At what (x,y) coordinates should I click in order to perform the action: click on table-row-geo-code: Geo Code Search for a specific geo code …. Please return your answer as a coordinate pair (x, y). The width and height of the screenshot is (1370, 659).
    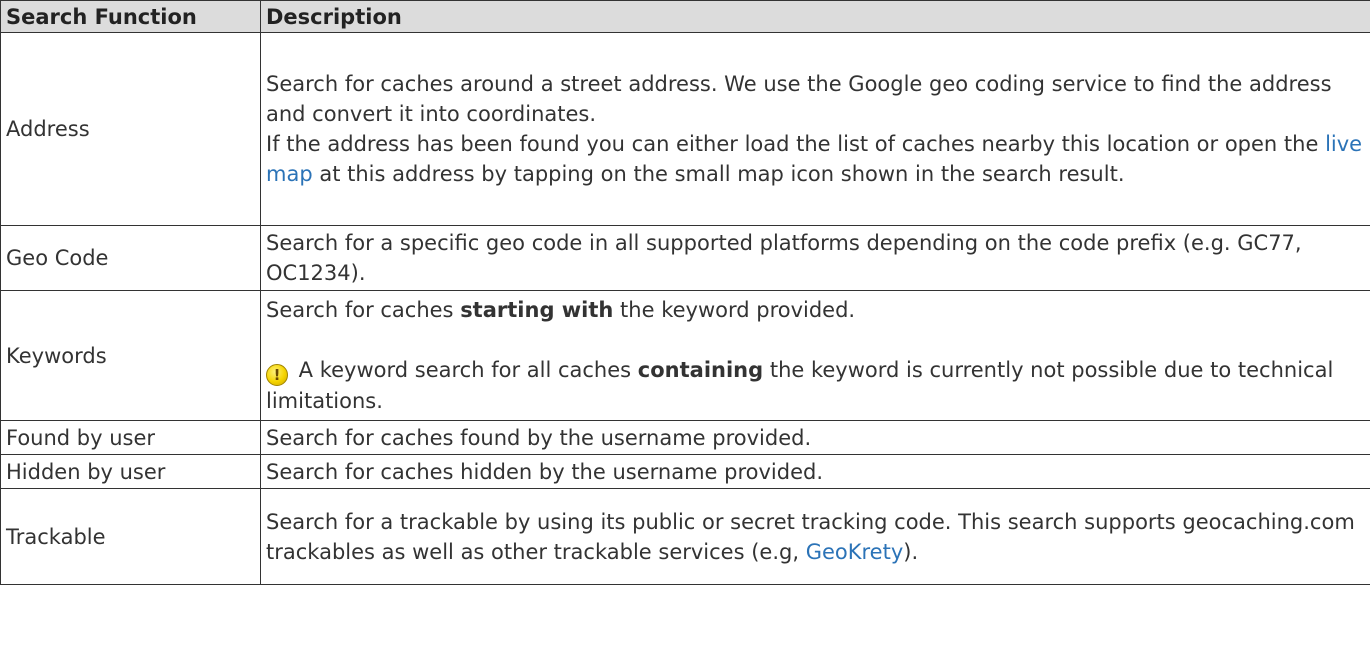
    Looking at the image, I should click on (685, 258).